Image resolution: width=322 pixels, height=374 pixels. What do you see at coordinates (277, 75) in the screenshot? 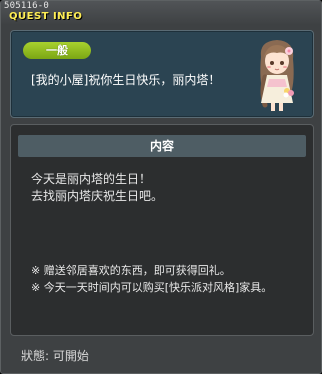
I see `npc-portrait-icon` at bounding box center [277, 75].